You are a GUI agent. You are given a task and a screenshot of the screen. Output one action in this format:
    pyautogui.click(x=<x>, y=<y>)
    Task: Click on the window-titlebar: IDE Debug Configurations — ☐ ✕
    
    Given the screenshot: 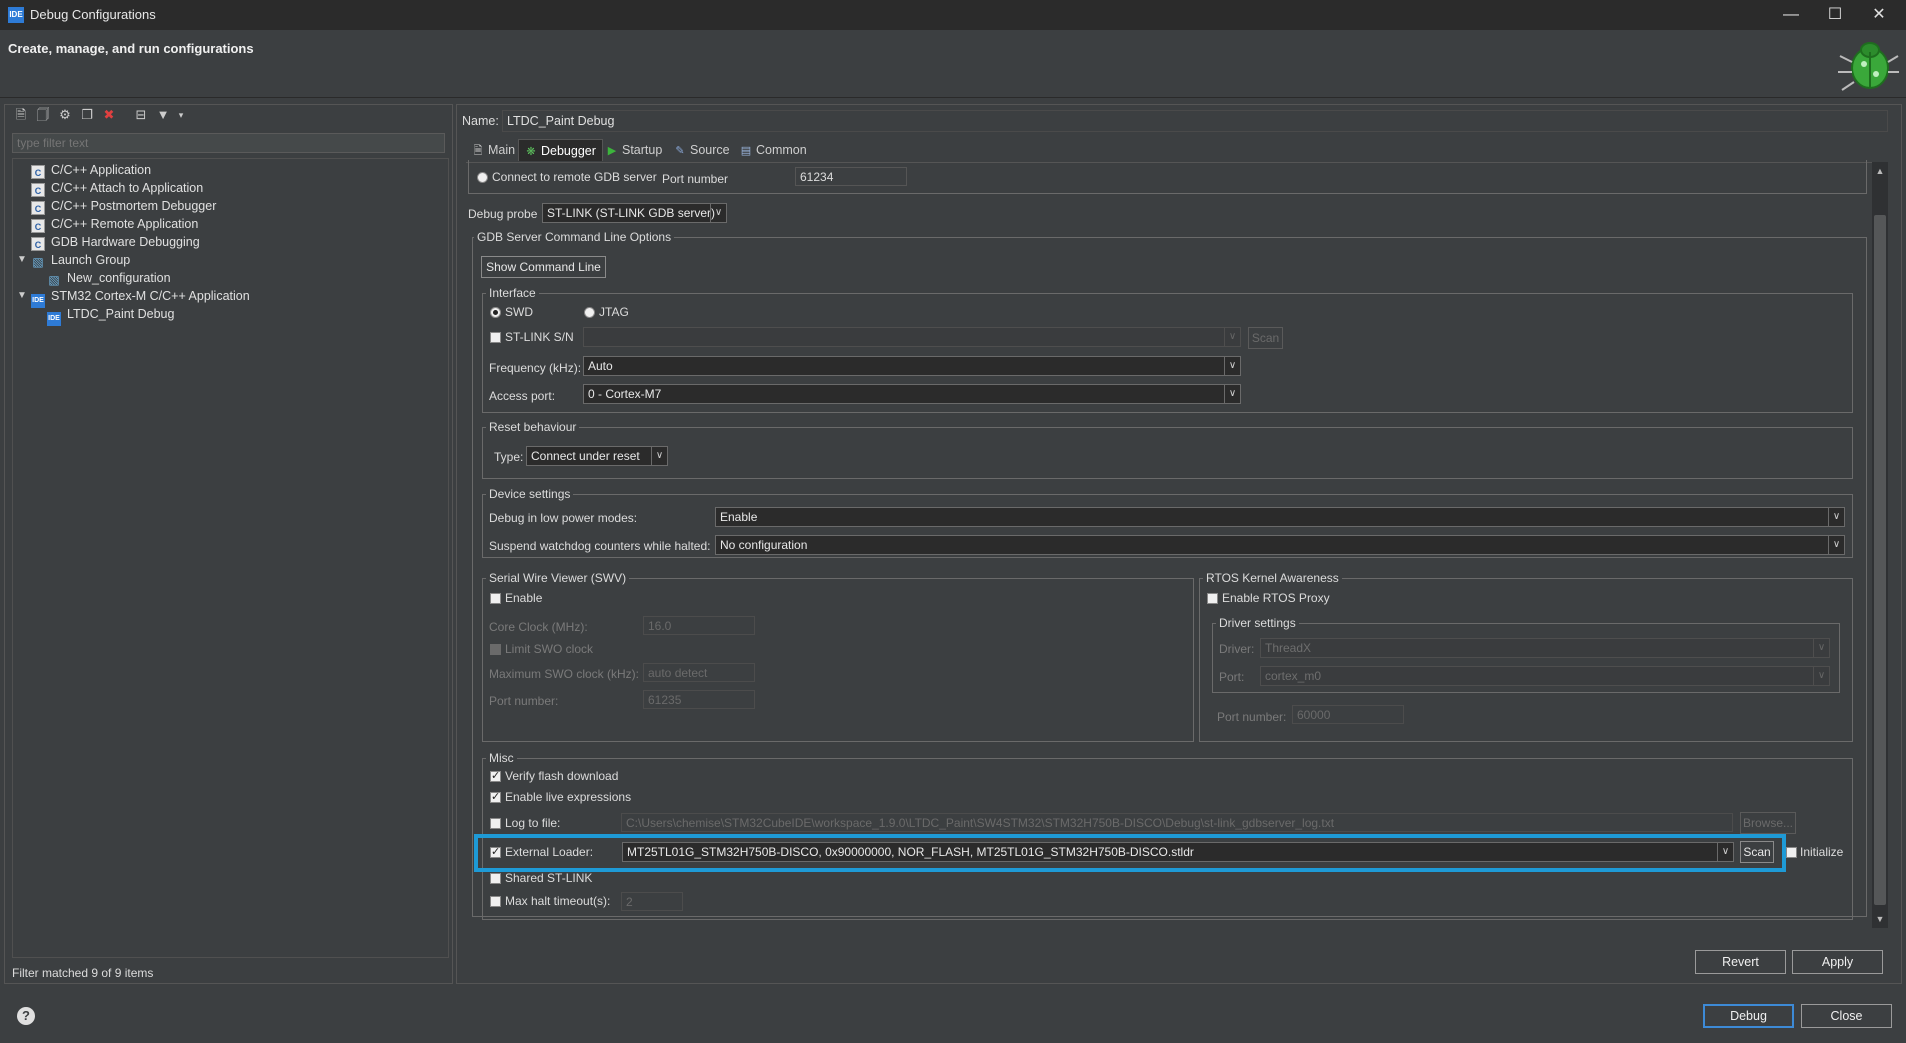 What is the action you would take?
    pyautogui.click(x=953, y=15)
    